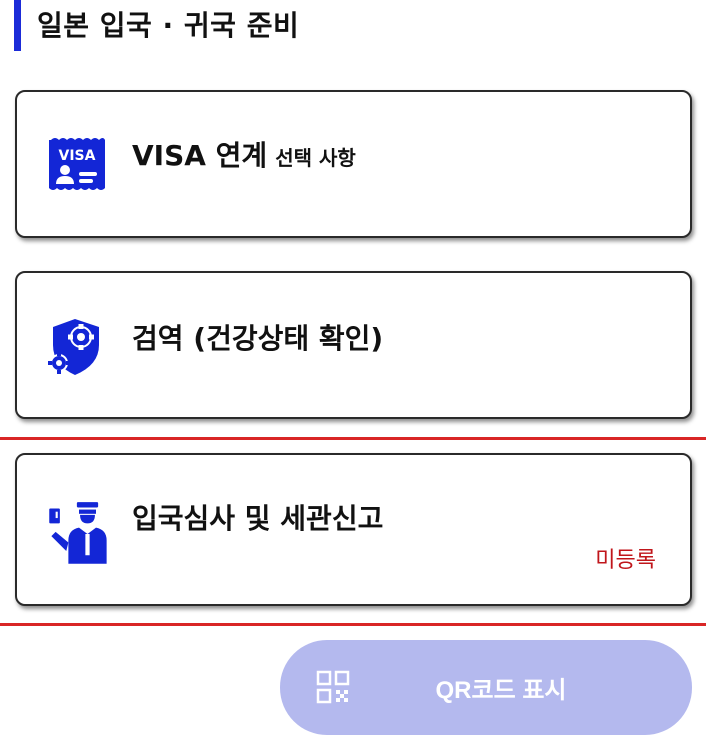  What do you see at coordinates (77, 156) in the screenshot?
I see `visa-icon-text: VISA` at bounding box center [77, 156].